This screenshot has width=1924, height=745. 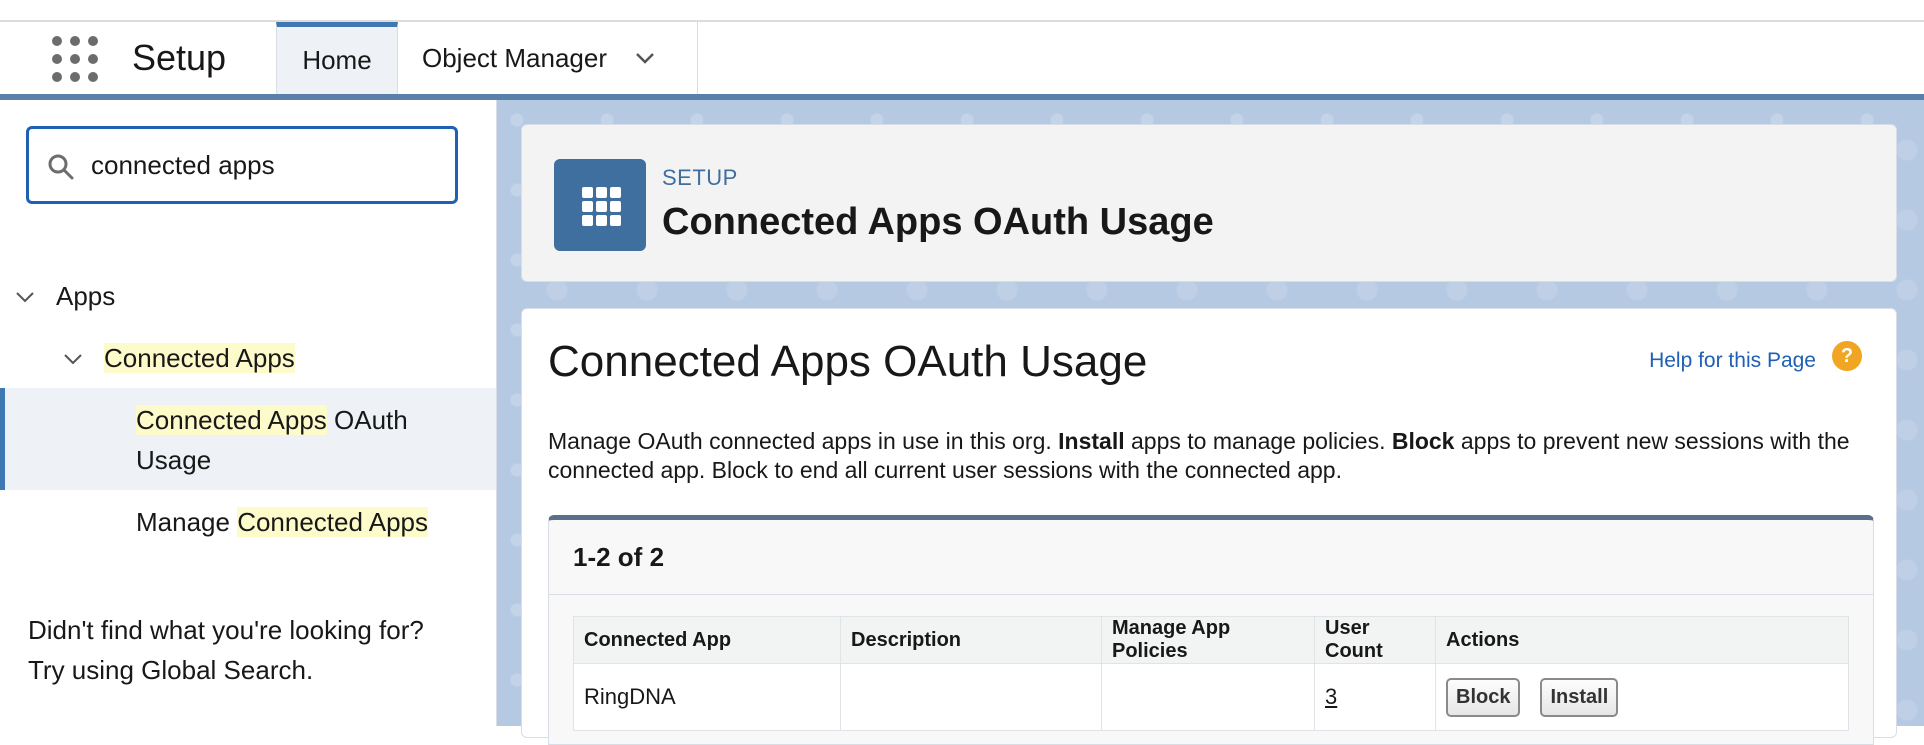 What do you see at coordinates (707, 640) in the screenshot?
I see `column-header: Connected App` at bounding box center [707, 640].